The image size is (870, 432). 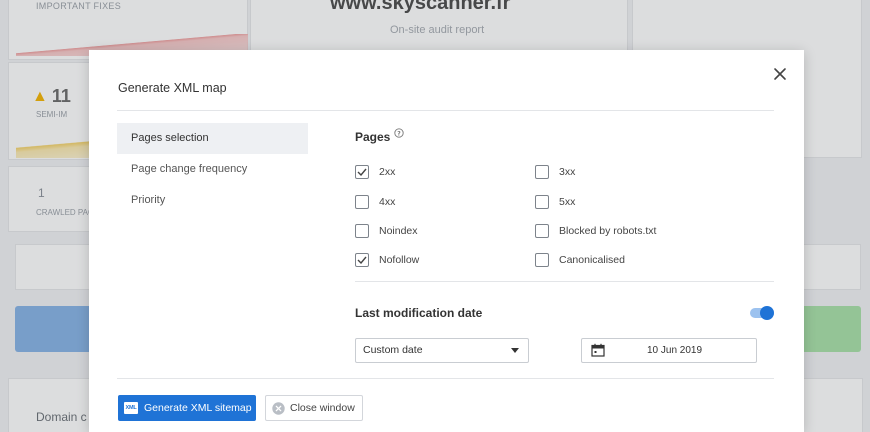 I want to click on toggle-knob, so click(x=767, y=313).